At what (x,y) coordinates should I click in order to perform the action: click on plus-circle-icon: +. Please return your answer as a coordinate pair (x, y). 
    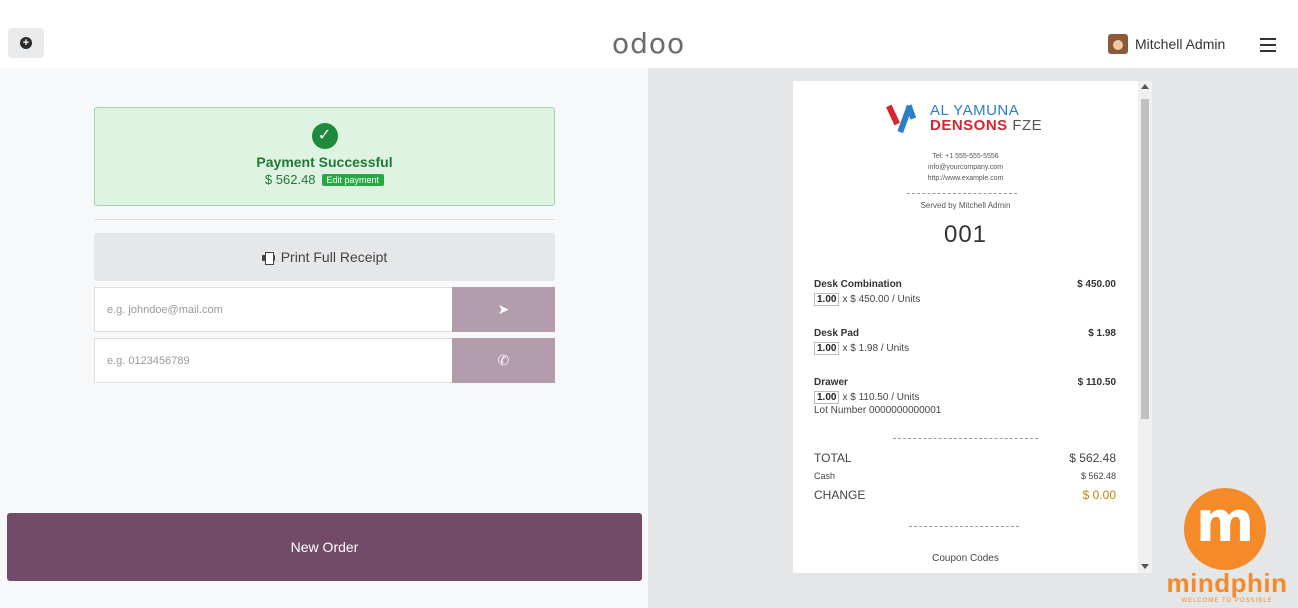
    Looking at the image, I should click on (26, 43).